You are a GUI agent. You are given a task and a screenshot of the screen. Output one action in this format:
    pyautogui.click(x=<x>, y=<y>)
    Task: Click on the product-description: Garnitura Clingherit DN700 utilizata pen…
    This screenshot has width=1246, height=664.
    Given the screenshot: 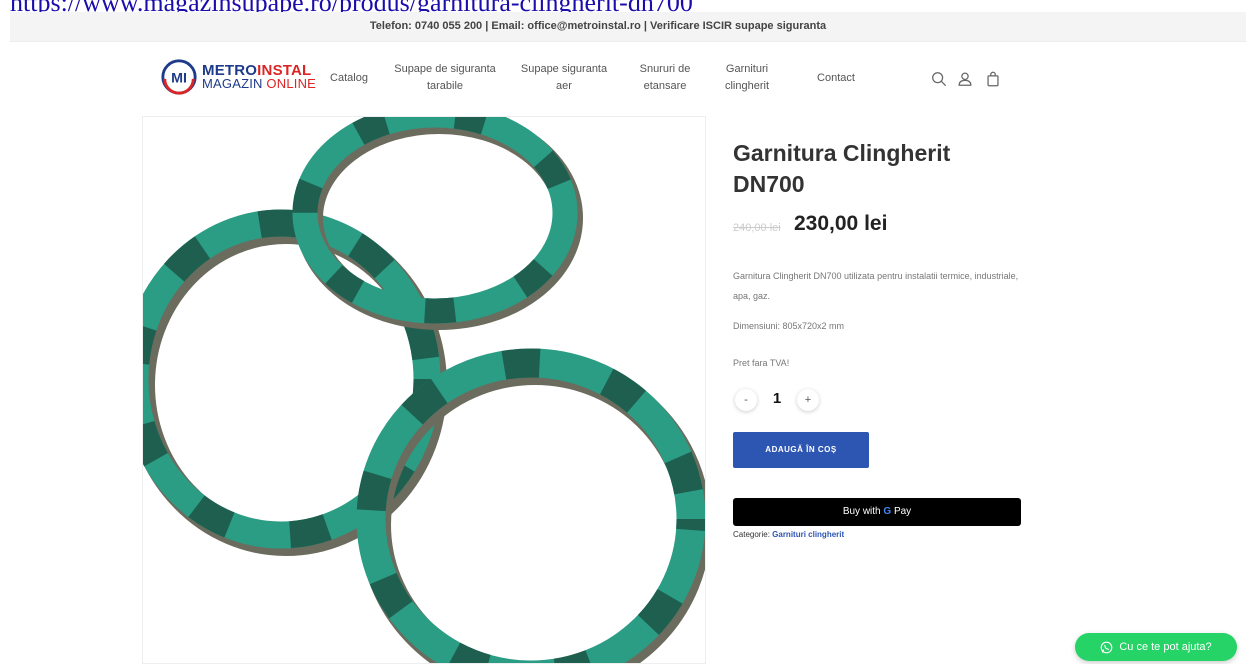 What is the action you would take?
    pyautogui.click(x=876, y=286)
    